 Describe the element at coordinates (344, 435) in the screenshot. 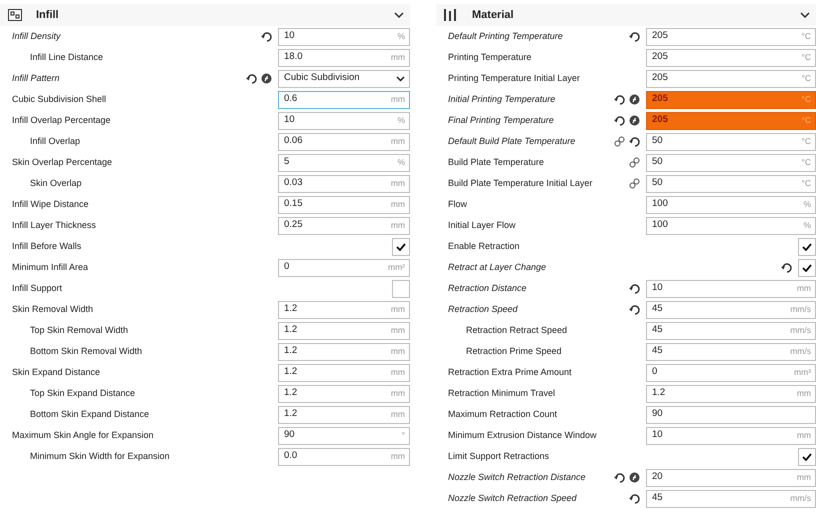

I see `number-field: 90 °` at that location.